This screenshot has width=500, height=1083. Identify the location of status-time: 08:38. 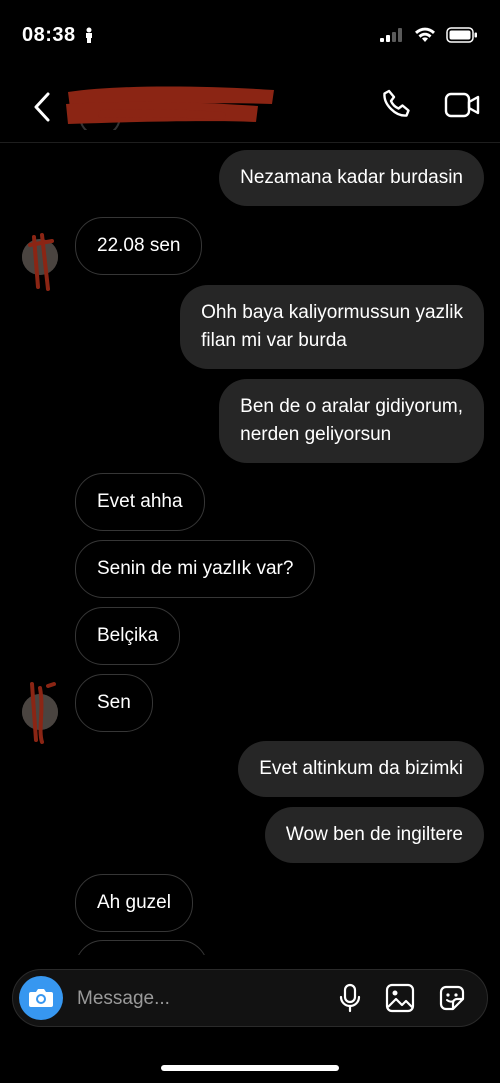
(49, 35).